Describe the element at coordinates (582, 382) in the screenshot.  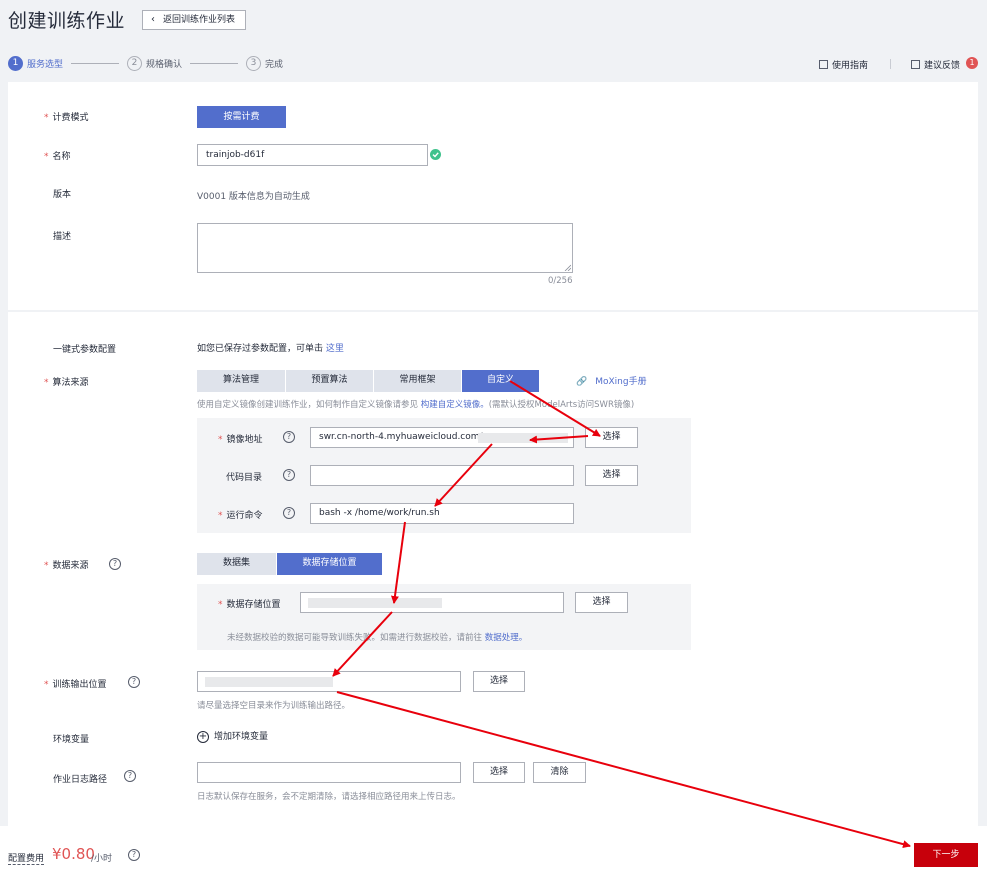
I see `link-icon: 🔗` at that location.